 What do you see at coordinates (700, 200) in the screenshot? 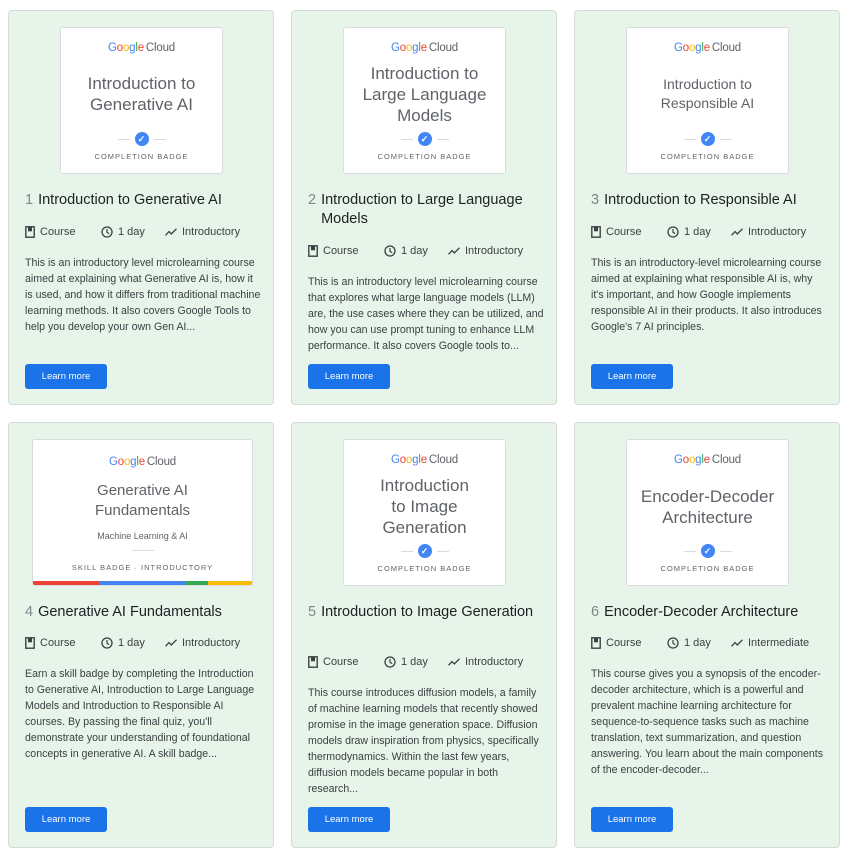
I see `course-title-text: Introduction to Responsible AI` at bounding box center [700, 200].